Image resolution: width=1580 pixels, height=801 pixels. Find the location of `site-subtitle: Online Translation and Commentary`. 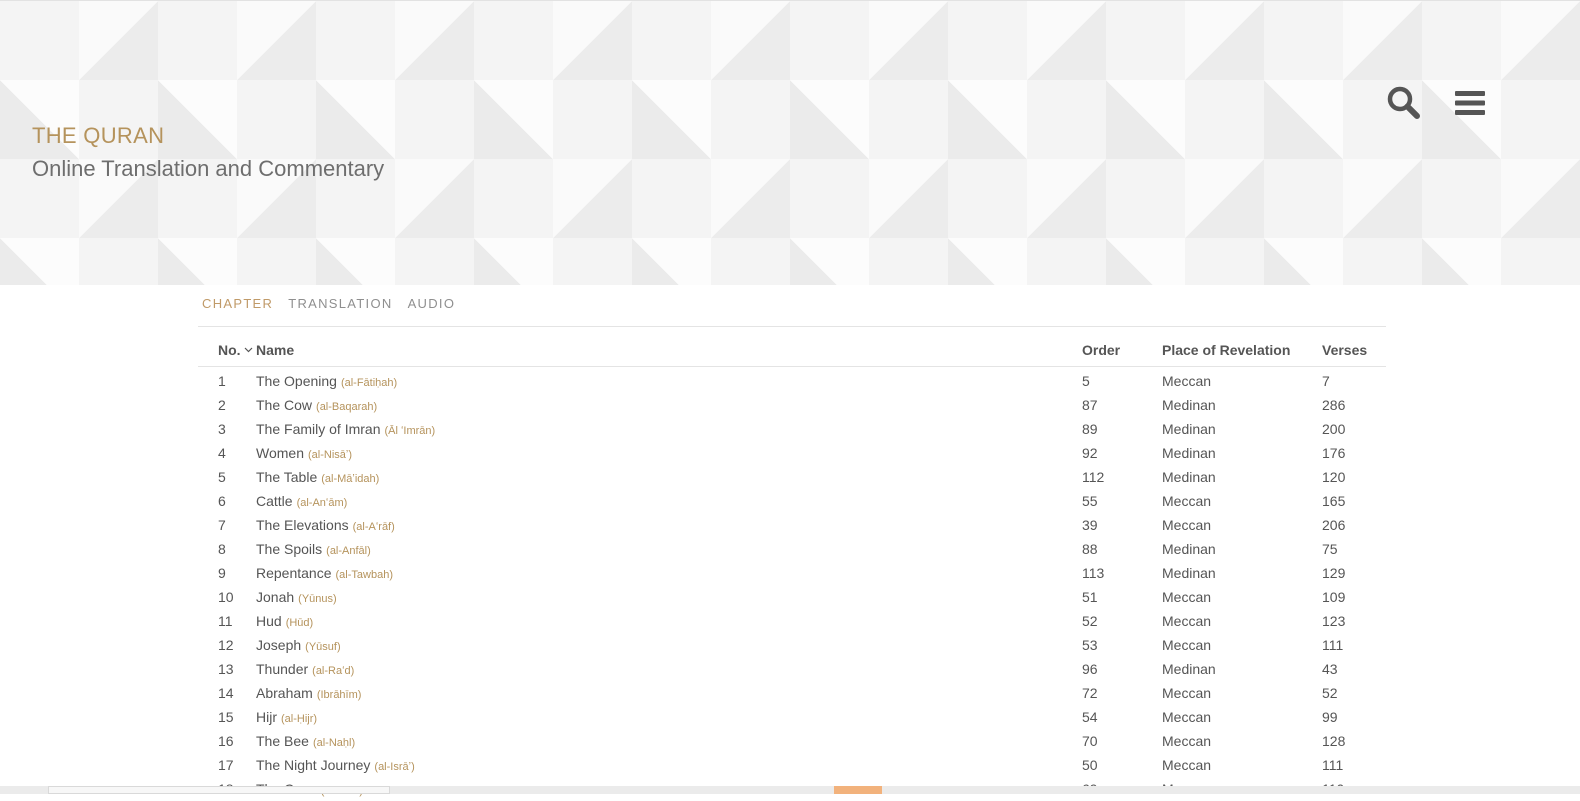

site-subtitle: Online Translation and Commentary is located at coordinates (208, 168).